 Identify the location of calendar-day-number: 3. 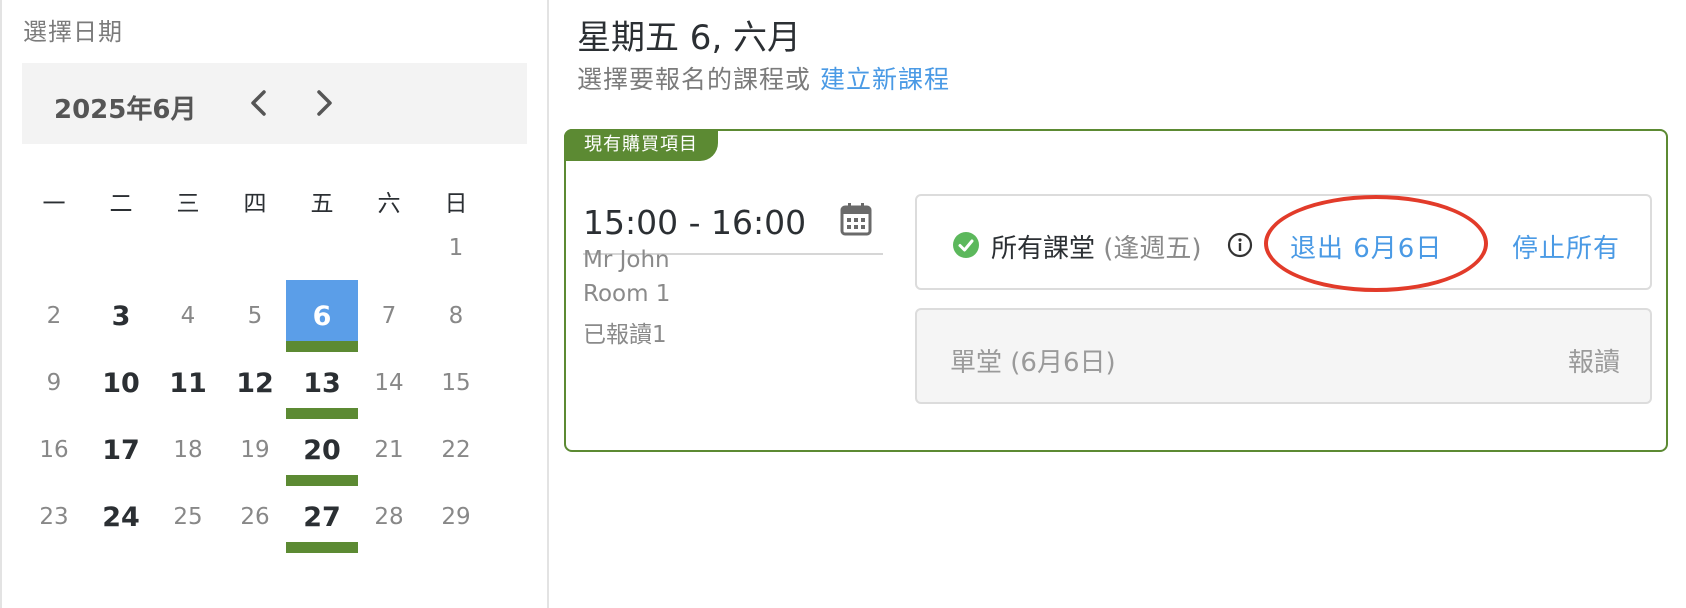
(121, 316).